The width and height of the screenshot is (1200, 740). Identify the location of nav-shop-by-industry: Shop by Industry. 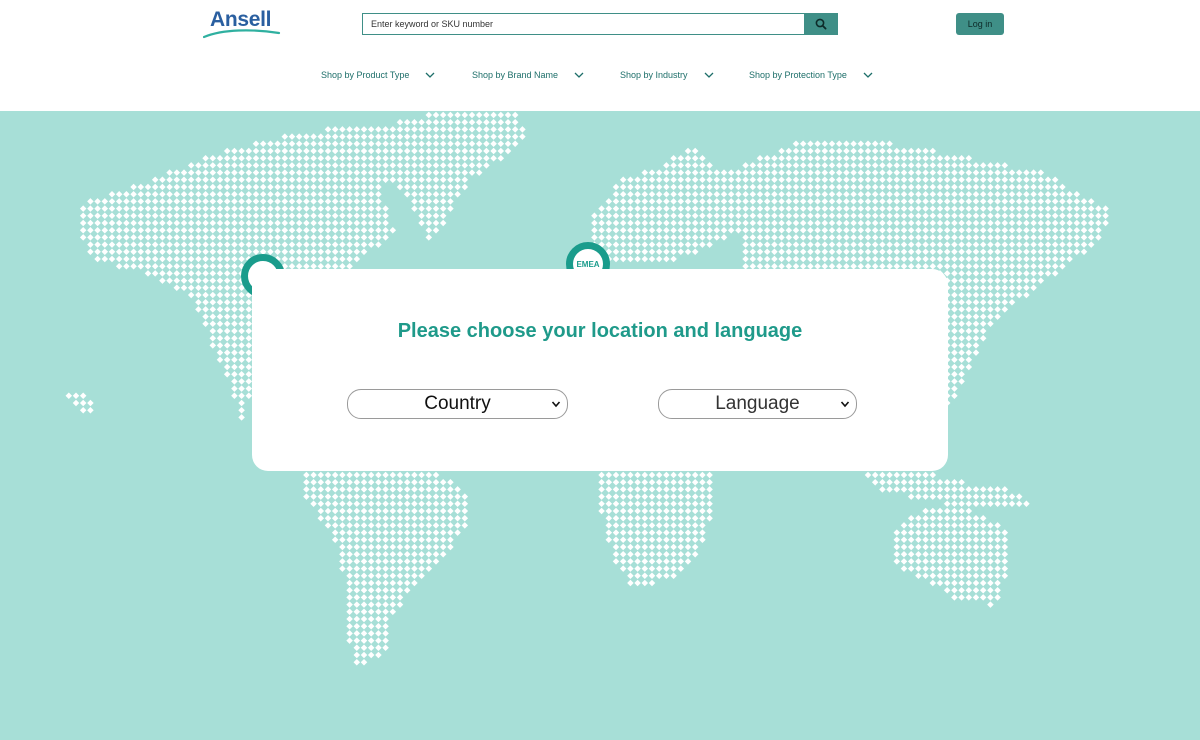
(667, 75).